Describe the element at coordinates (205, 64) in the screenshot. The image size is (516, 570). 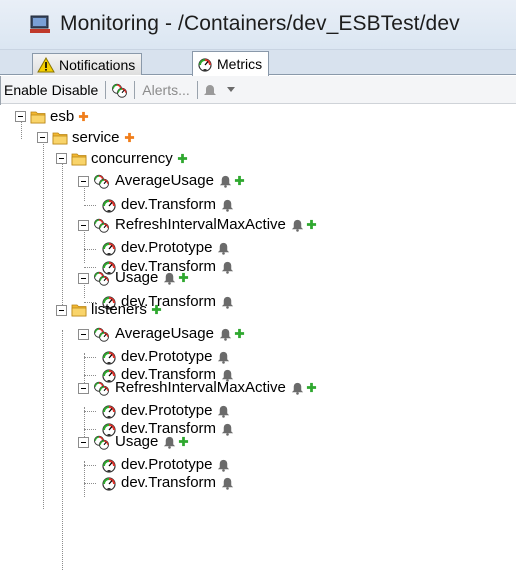
I see `metrics-gauge-icon` at that location.